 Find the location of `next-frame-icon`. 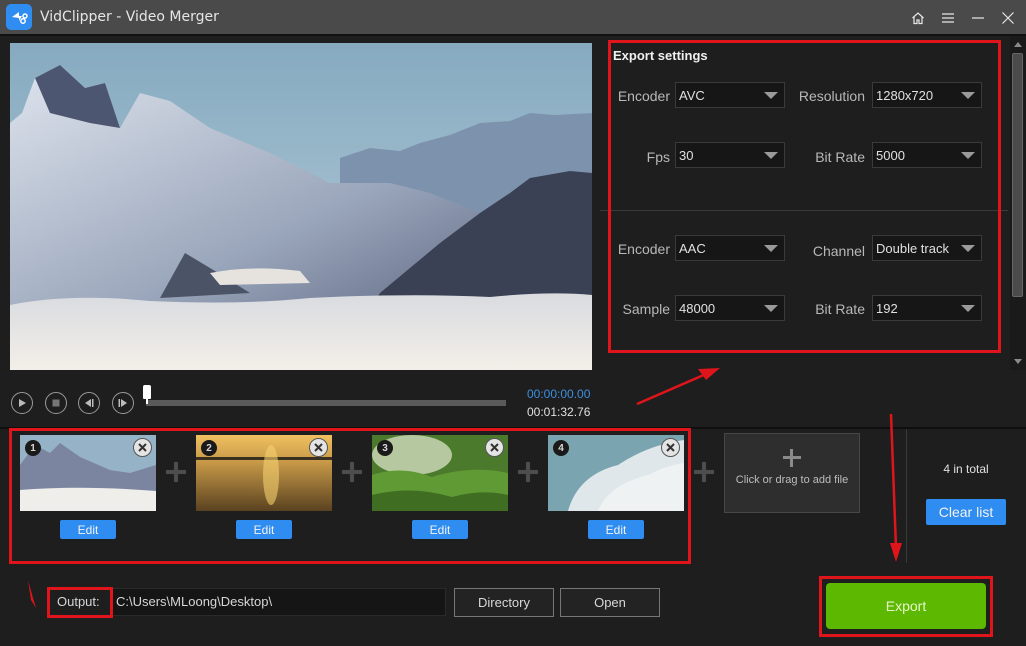

next-frame-icon is located at coordinates (122, 403).